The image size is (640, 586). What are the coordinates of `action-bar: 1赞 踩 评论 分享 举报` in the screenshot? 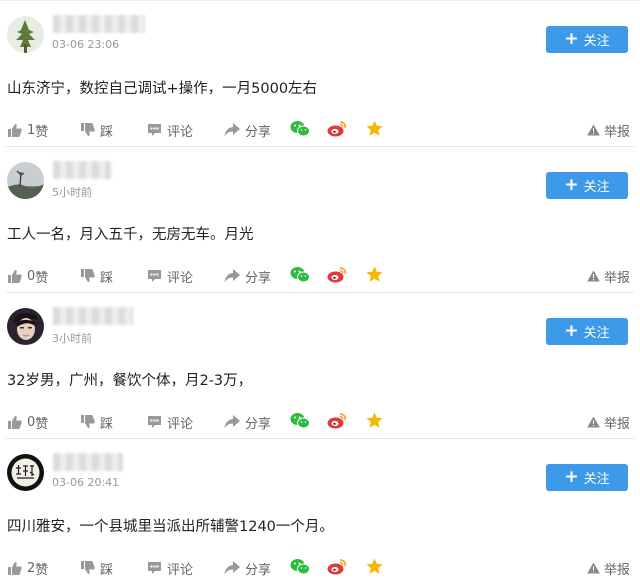 It's located at (320, 130).